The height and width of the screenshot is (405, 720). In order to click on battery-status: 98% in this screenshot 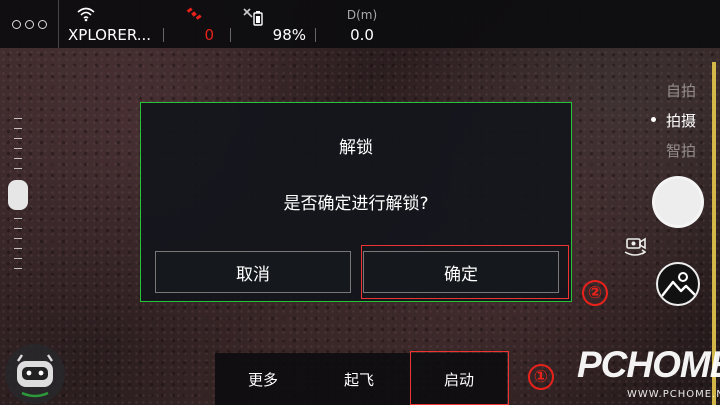, I will do `click(274, 24)`.